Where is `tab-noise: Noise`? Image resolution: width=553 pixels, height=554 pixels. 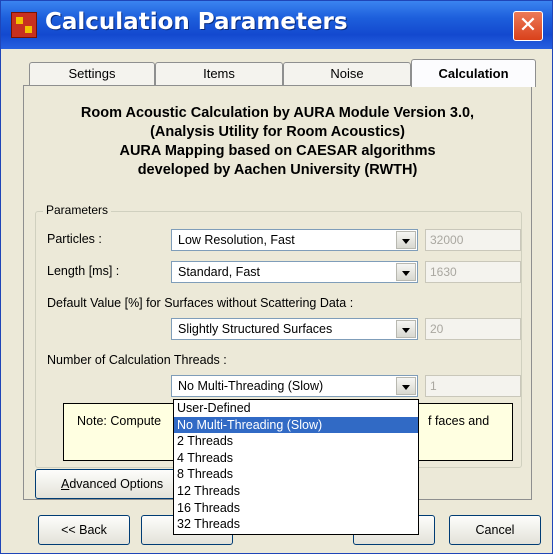 tab-noise: Noise is located at coordinates (347, 73).